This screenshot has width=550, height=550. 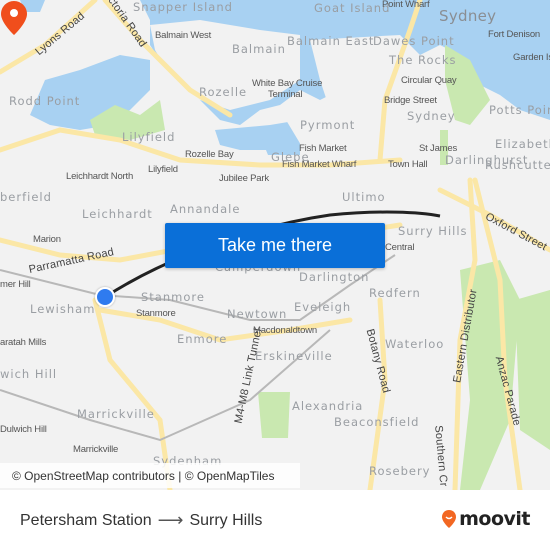 What do you see at coordinates (285, 94) in the screenshot?
I see `map-label-white-bay-terminal: Terminal` at bounding box center [285, 94].